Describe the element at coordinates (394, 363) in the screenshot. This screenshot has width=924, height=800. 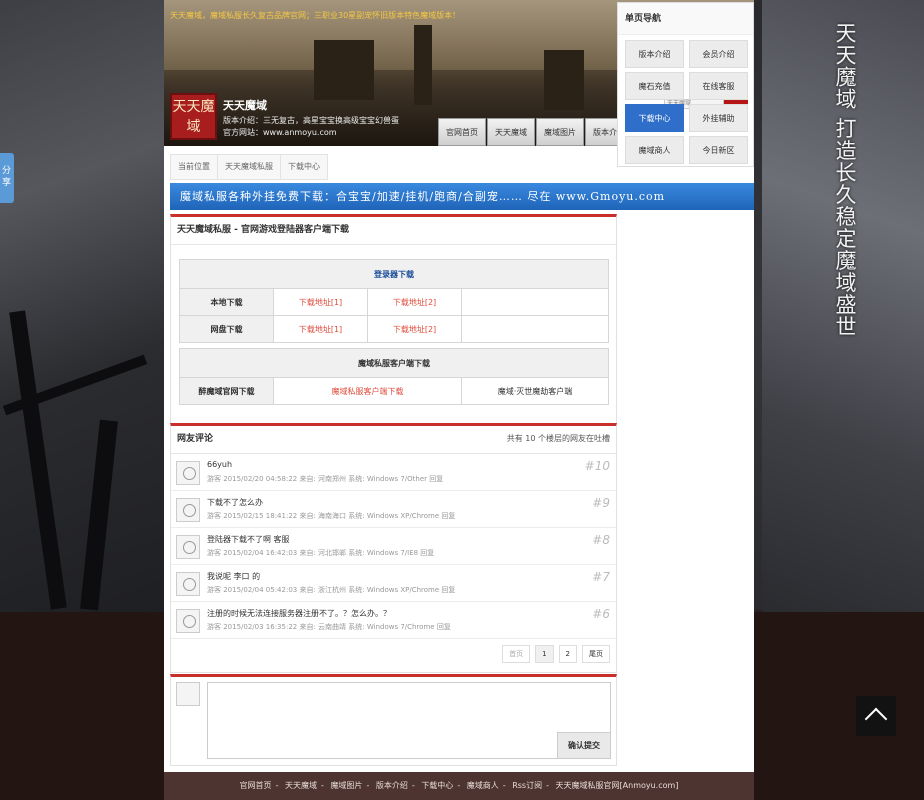
I see `client-caption: 魔域私服客户端下载` at that location.